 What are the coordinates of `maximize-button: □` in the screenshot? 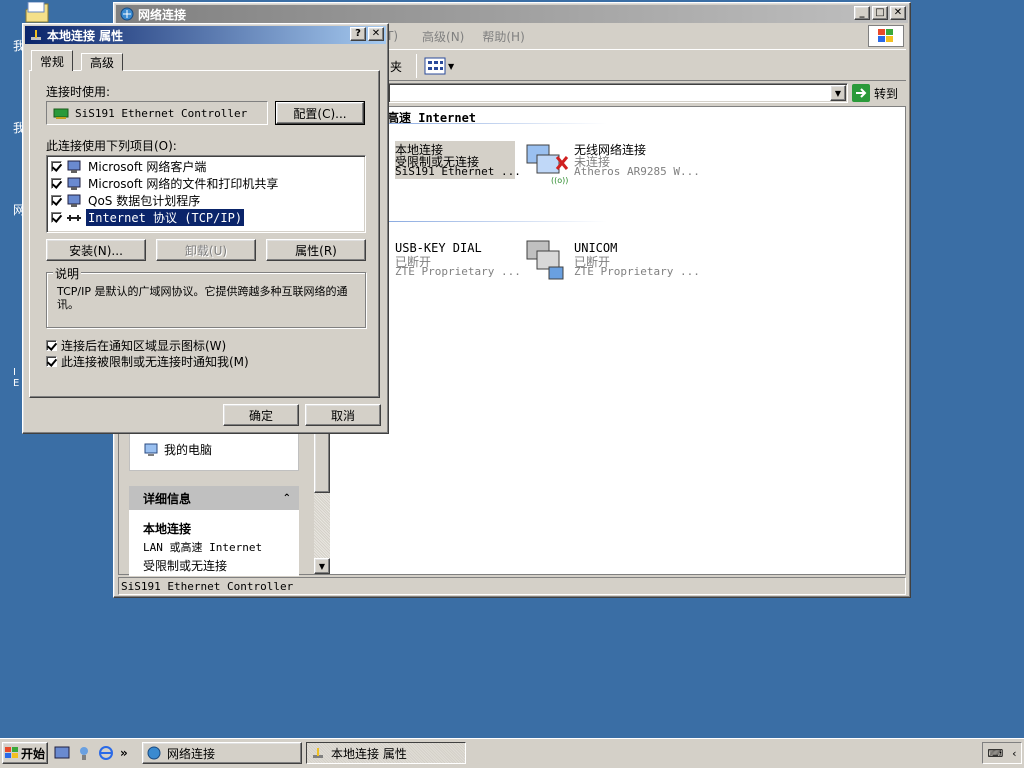 It's located at (880, 13).